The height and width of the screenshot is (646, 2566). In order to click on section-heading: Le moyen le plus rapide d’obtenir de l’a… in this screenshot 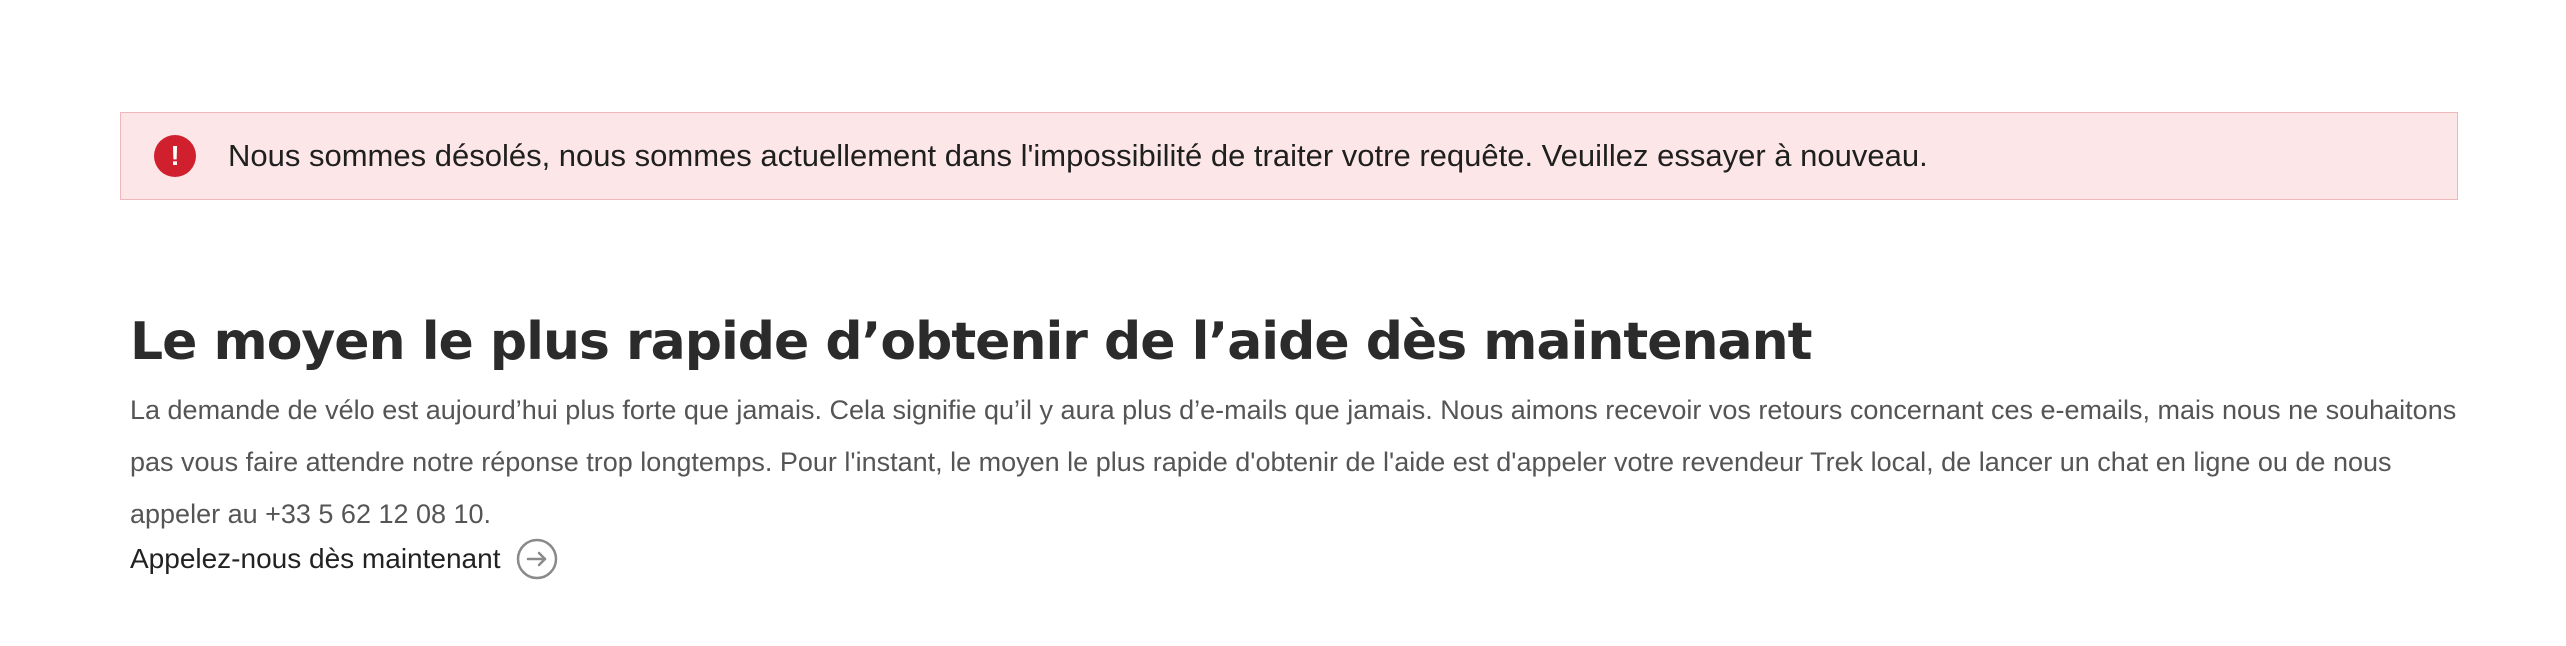, I will do `click(971, 342)`.